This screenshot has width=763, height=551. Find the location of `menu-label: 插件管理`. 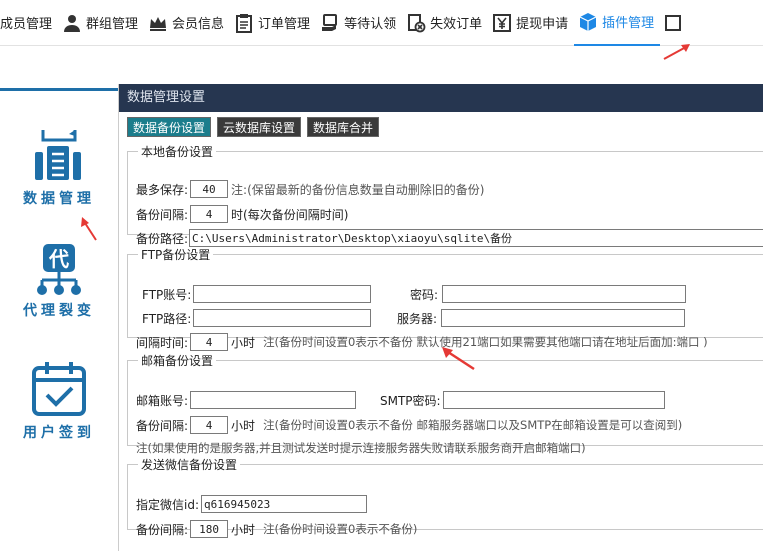

menu-label: 插件管理 is located at coordinates (628, 23).